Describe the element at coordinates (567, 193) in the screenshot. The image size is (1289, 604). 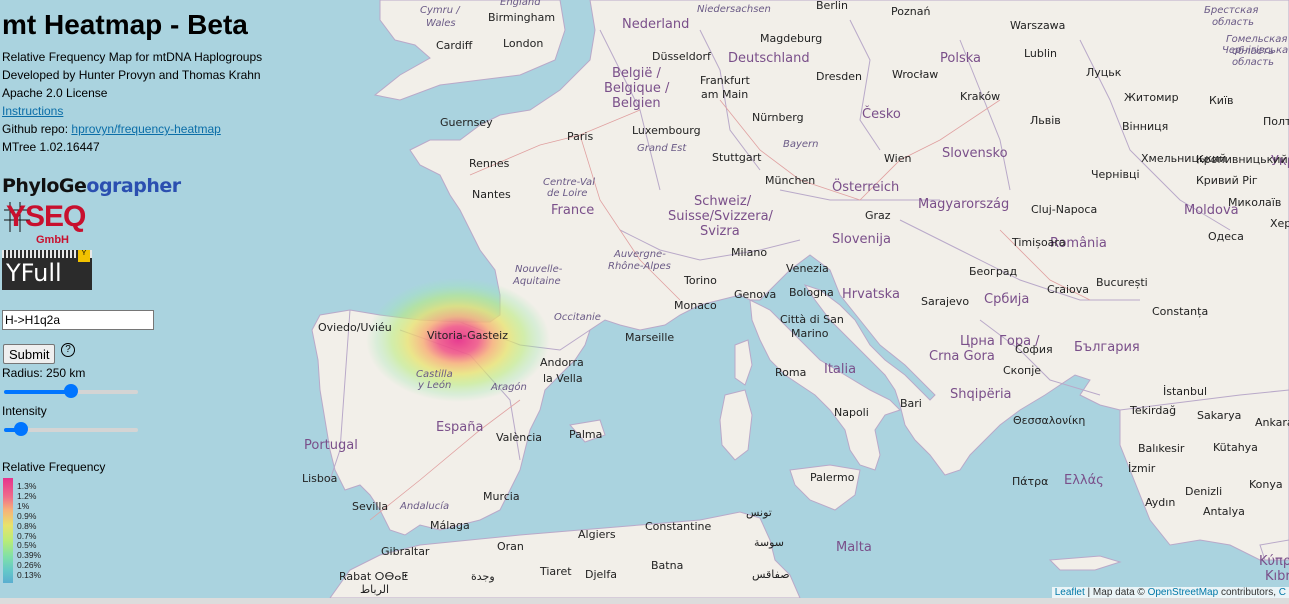
I see `label-centre2: de Loire` at that location.